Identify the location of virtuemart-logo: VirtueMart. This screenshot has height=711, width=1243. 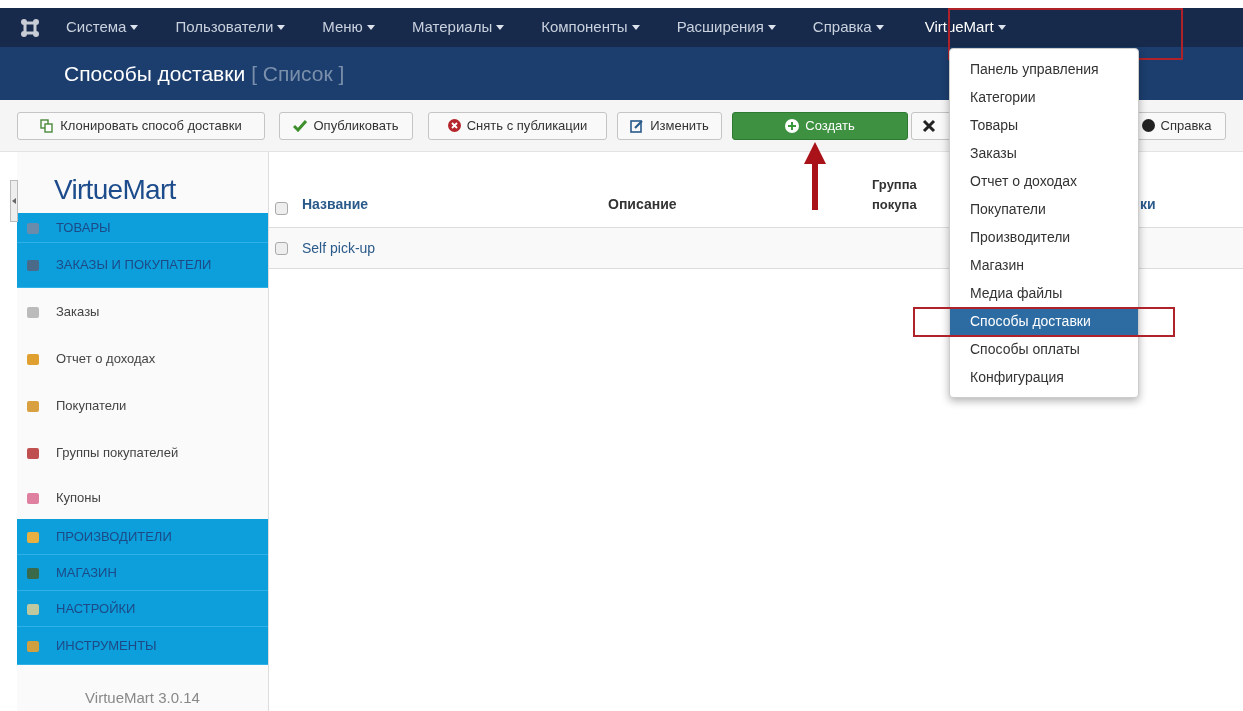
(115, 190).